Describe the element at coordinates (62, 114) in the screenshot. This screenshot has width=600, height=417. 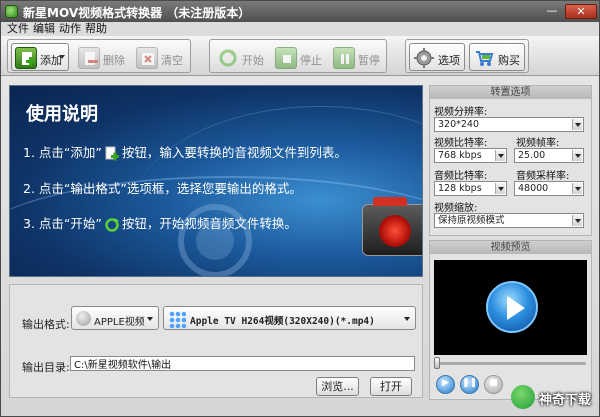
I see `instructions-heading: 使用说明` at that location.